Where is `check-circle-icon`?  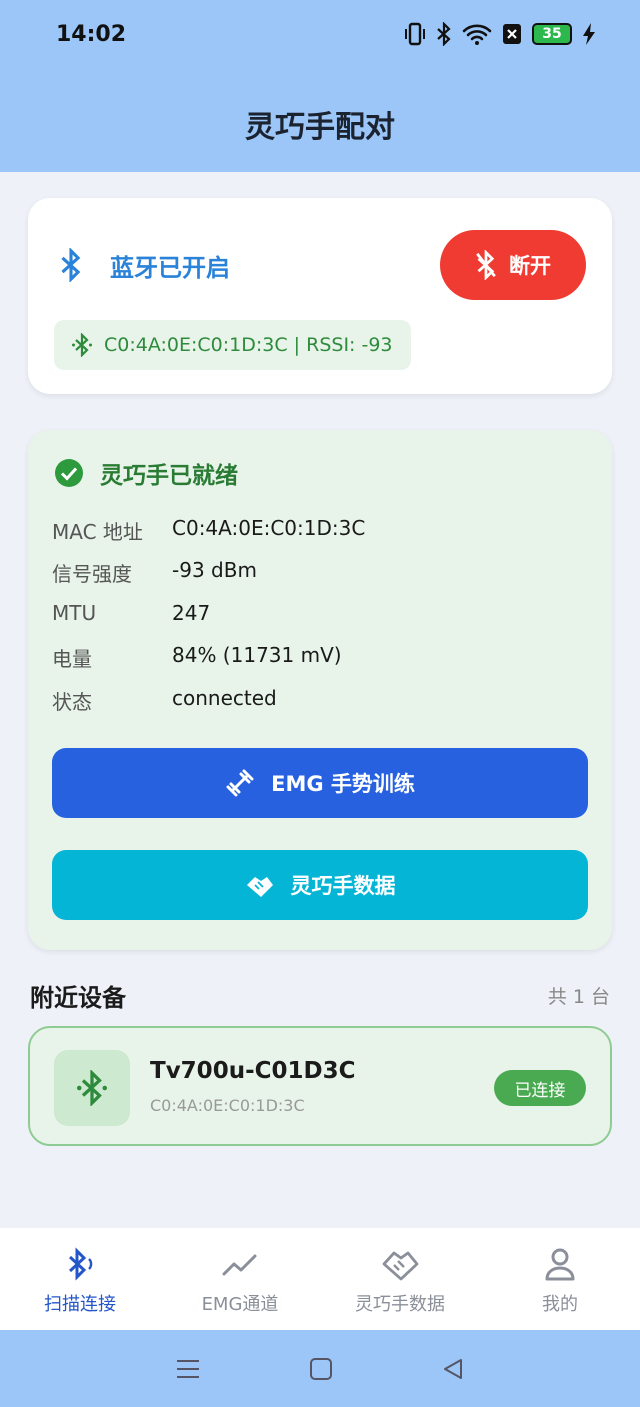 check-circle-icon is located at coordinates (69, 473).